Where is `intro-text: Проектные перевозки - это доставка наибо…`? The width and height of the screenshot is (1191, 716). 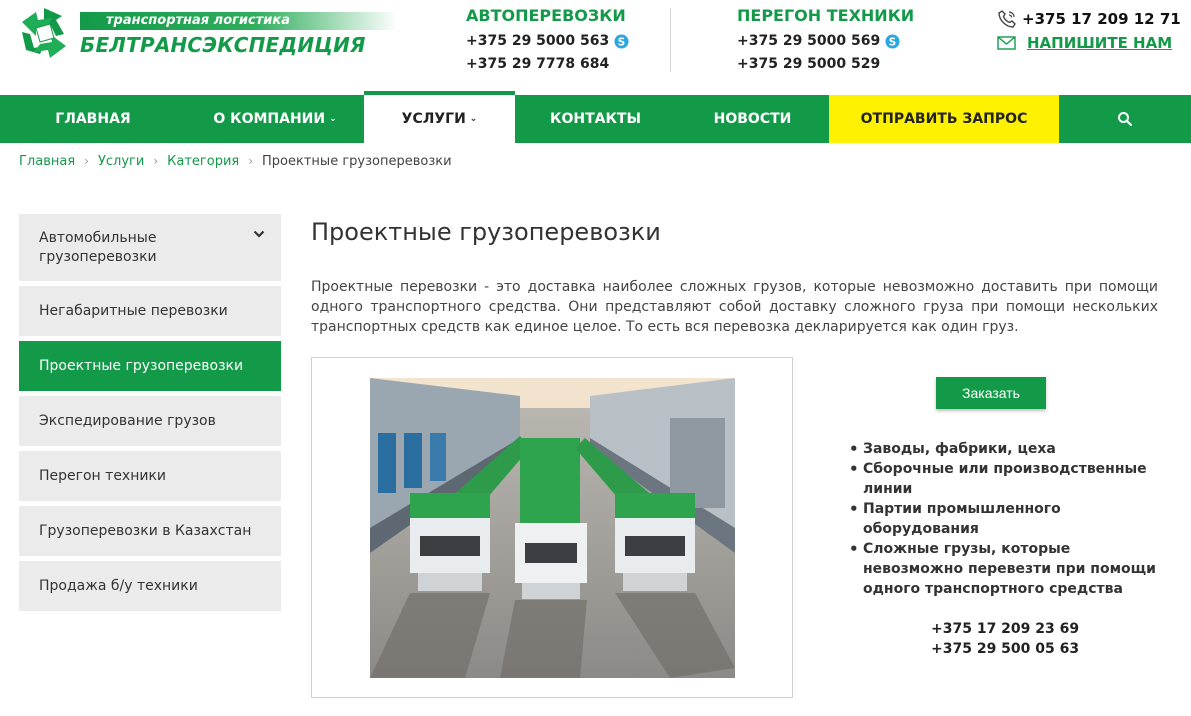
intro-text: Проектные перевозки - это доставка наибо… is located at coordinates (734, 307).